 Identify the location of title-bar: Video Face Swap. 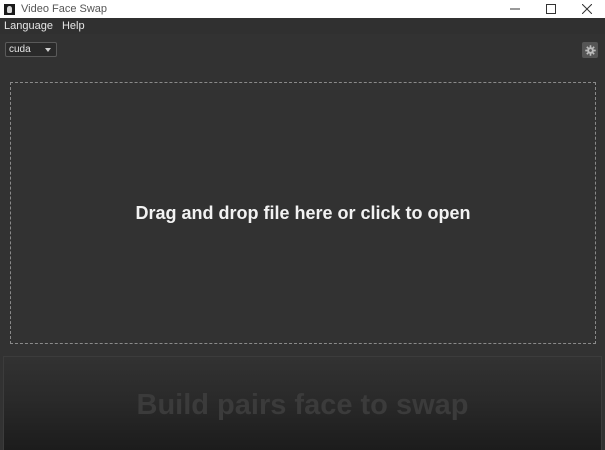
(302, 9).